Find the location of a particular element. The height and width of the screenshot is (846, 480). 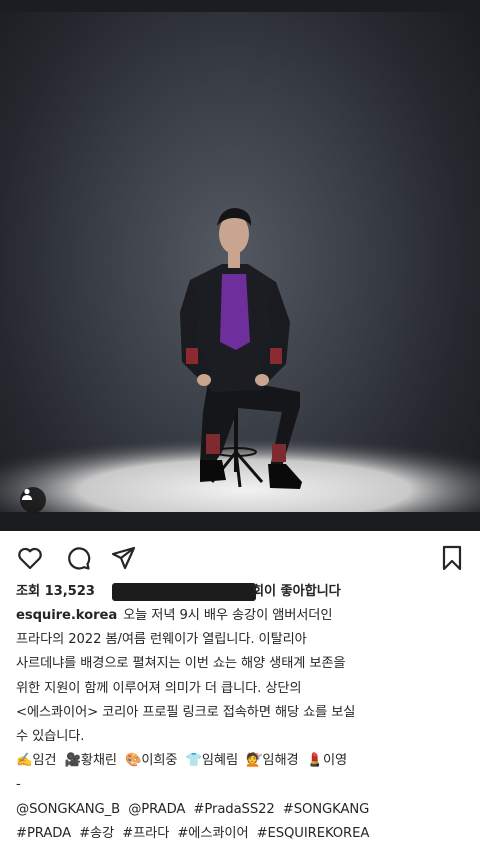

tags-line: @SONGKANG_B @PRADA #PradaSS22 #SONGKANG is located at coordinates (242, 810).